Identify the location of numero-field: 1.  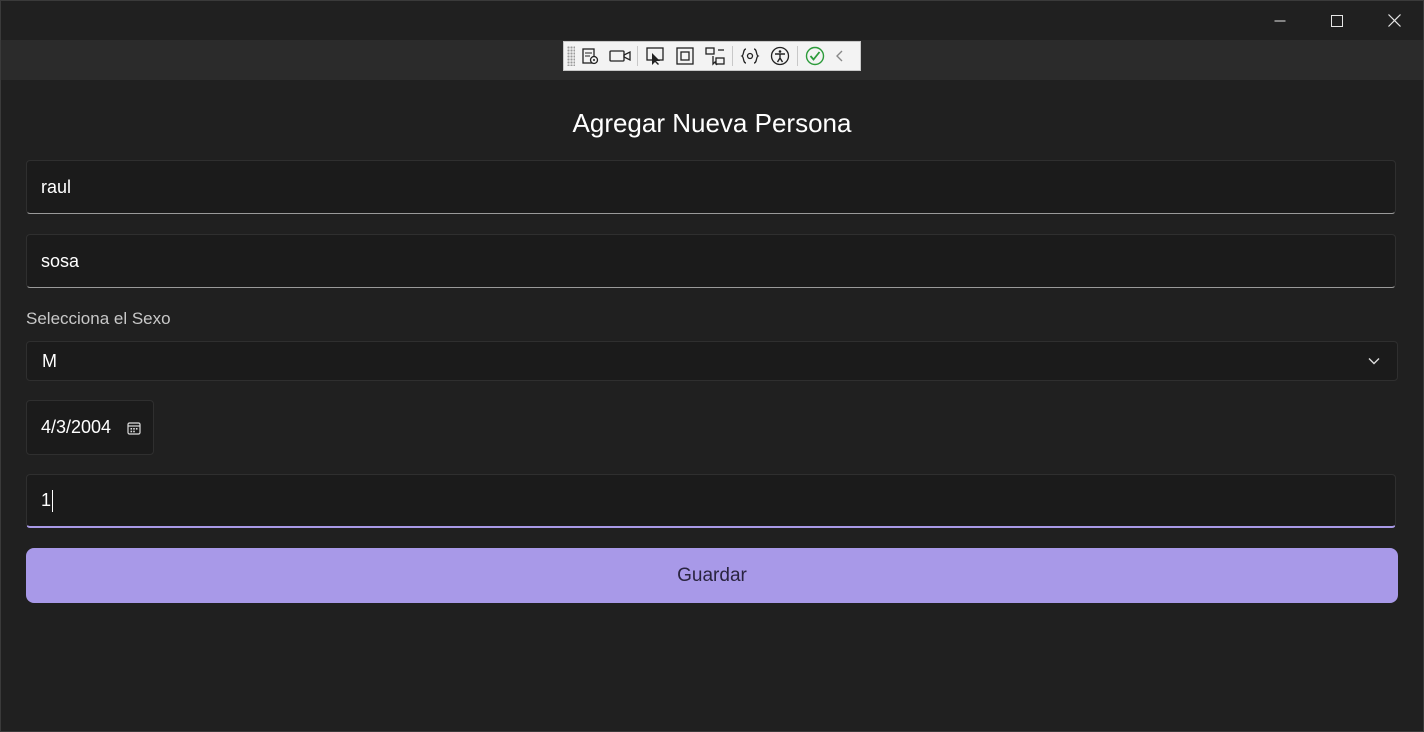
(711, 501).